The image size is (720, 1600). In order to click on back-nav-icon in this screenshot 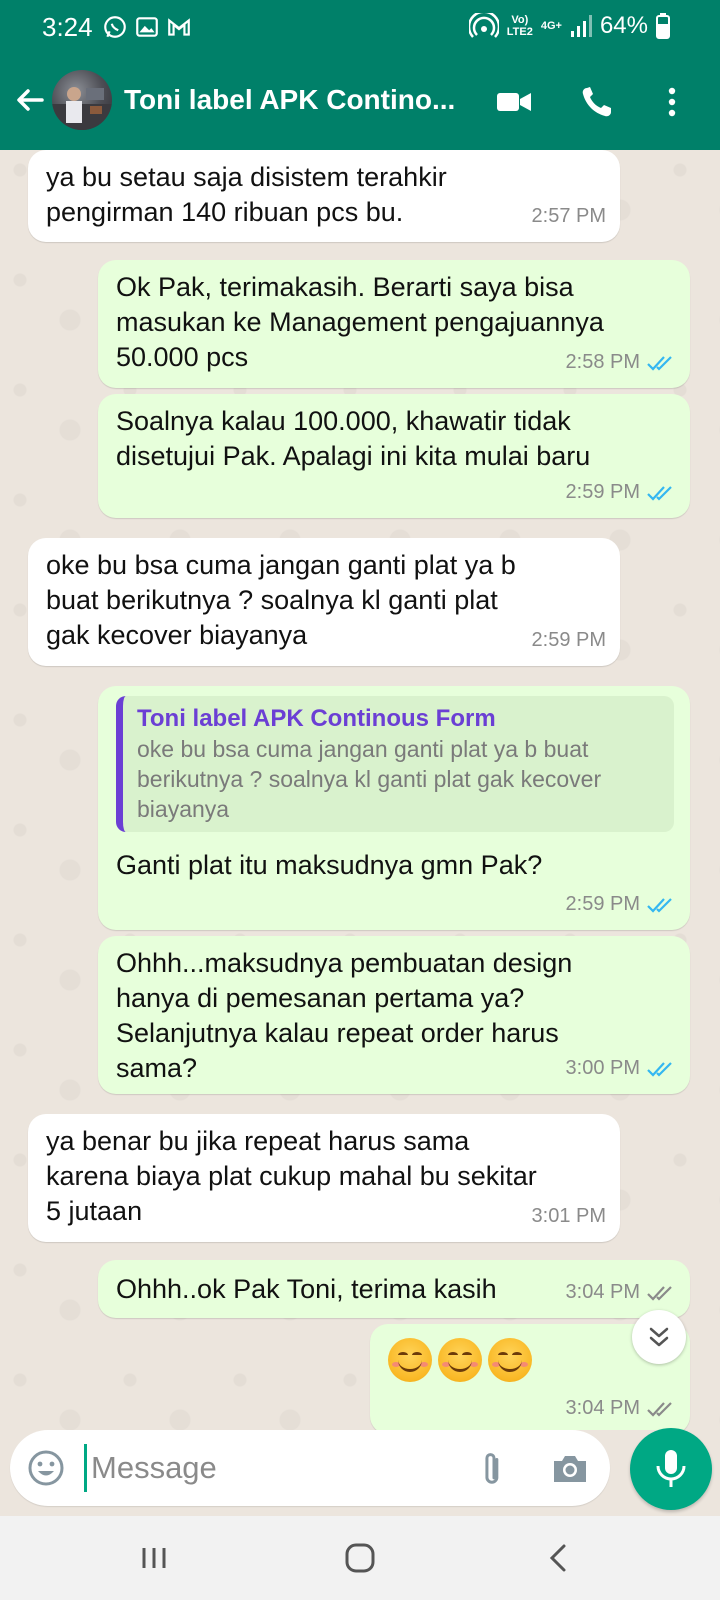, I will do `click(560, 1558)`.